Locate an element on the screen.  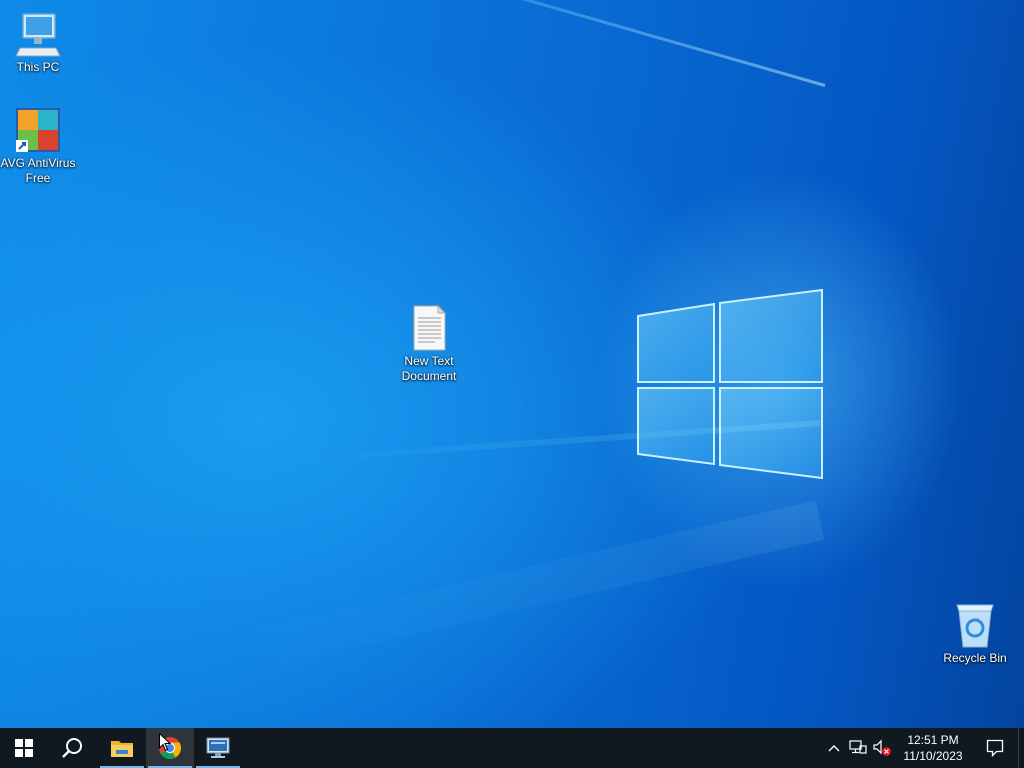
desktop-icon-label: This PC is located at coordinates (38, 67).